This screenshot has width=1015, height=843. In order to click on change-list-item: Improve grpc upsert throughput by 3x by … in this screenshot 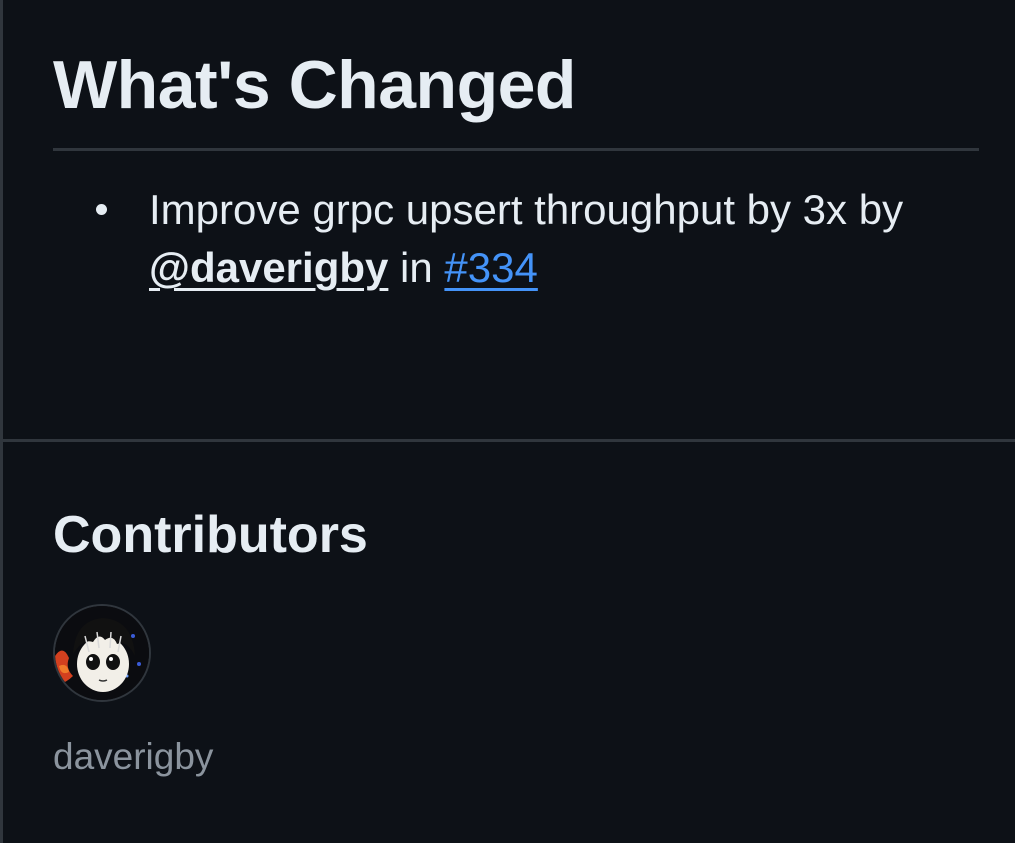, I will do `click(537, 239)`.